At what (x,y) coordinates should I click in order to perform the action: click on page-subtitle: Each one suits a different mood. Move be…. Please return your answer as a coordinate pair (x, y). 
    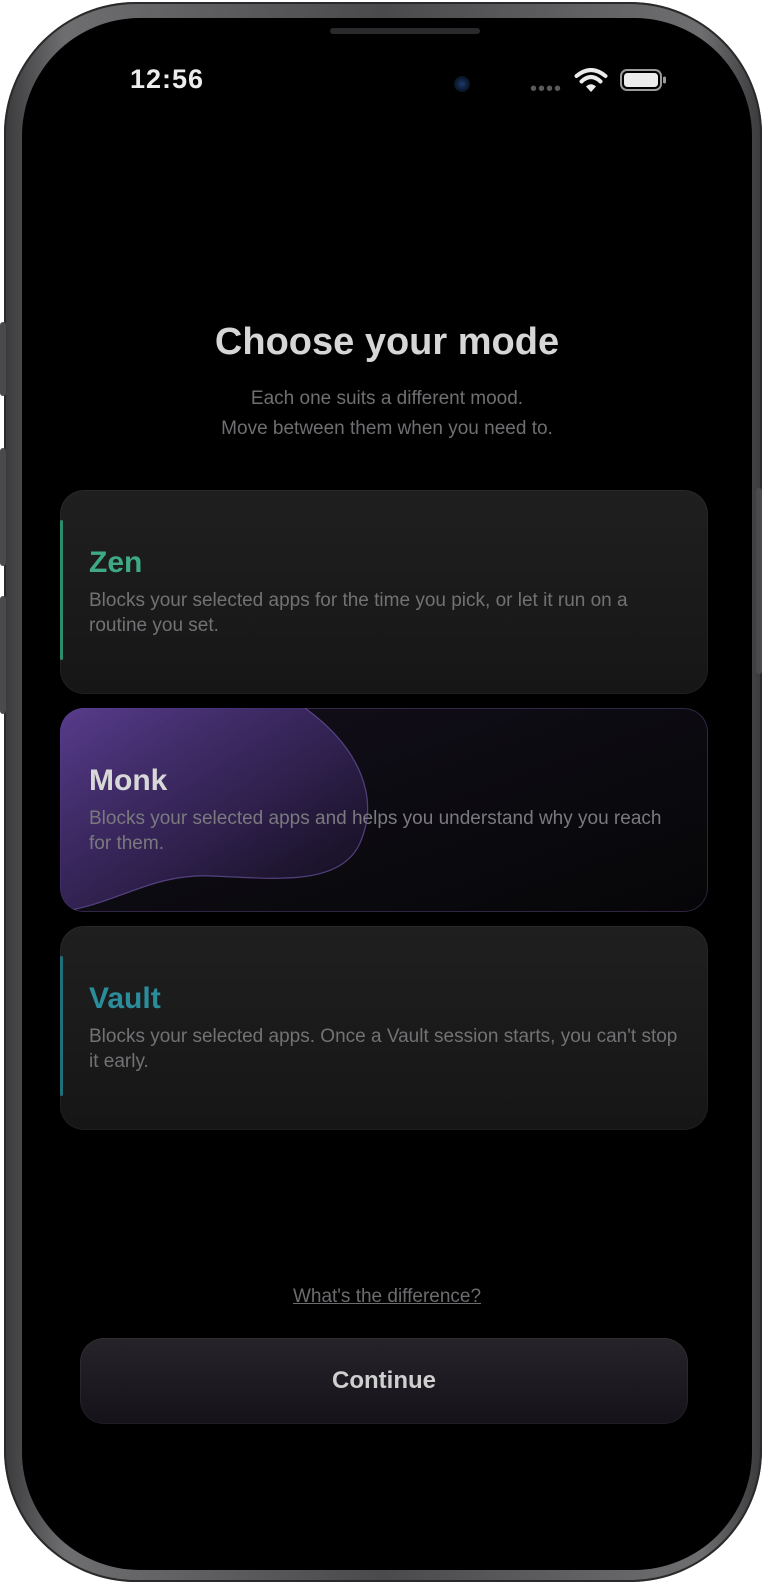
    Looking at the image, I should click on (387, 414).